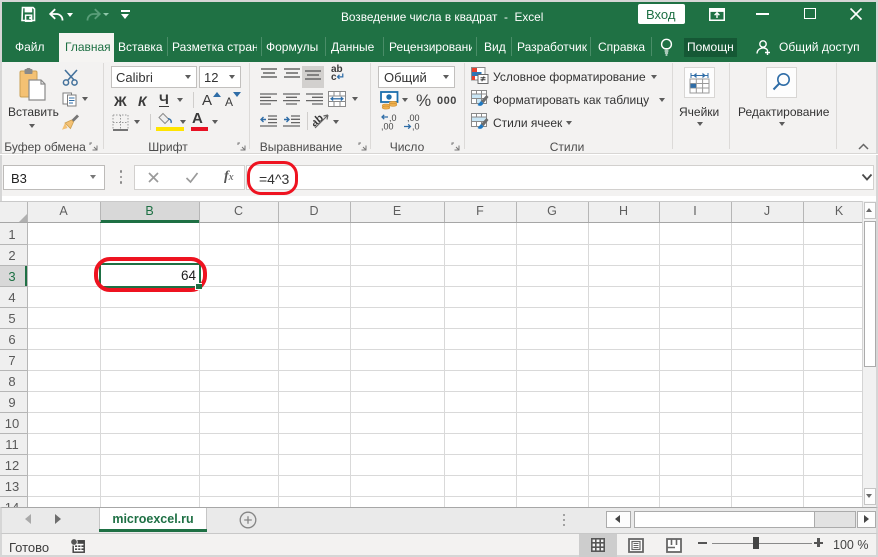 This screenshot has height=557, width=878. I want to click on svg-text: ,0, so click(416, 127).